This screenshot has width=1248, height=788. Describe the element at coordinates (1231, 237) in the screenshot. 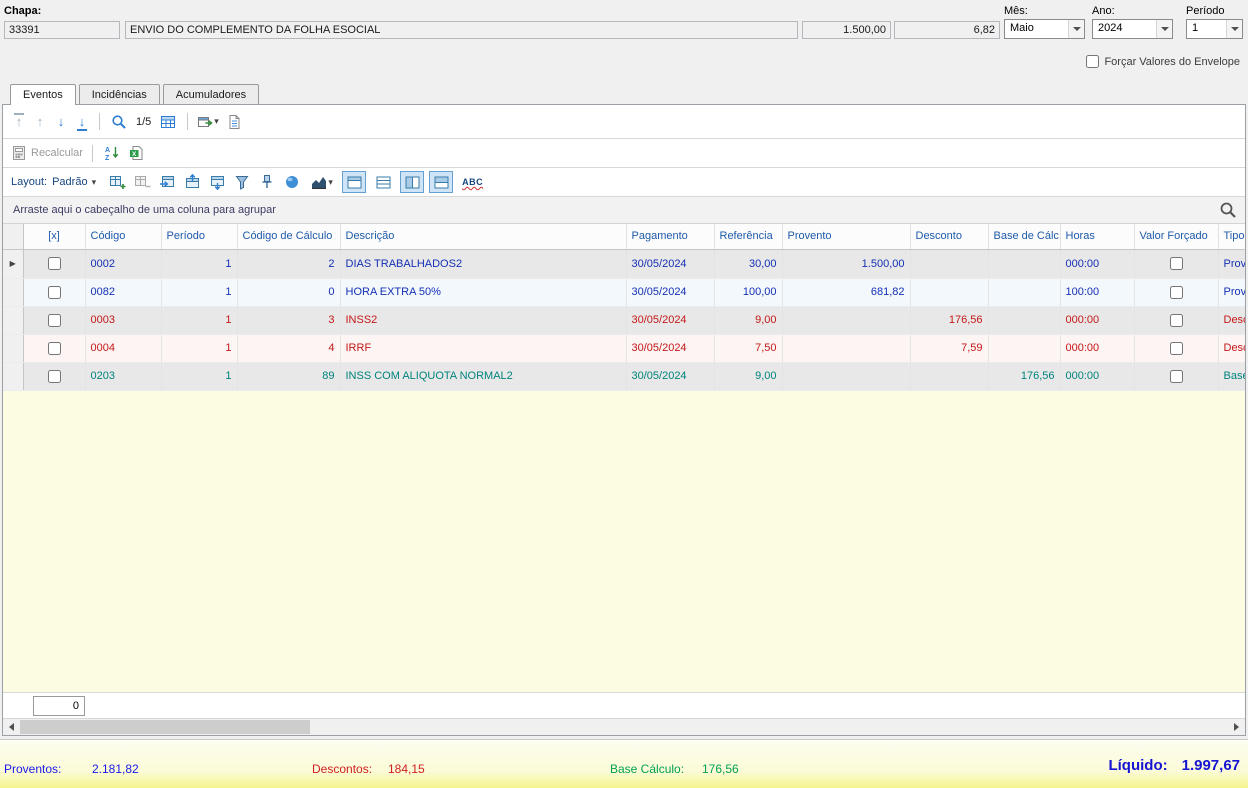

I see `column-header-tipo: Tipo E` at that location.